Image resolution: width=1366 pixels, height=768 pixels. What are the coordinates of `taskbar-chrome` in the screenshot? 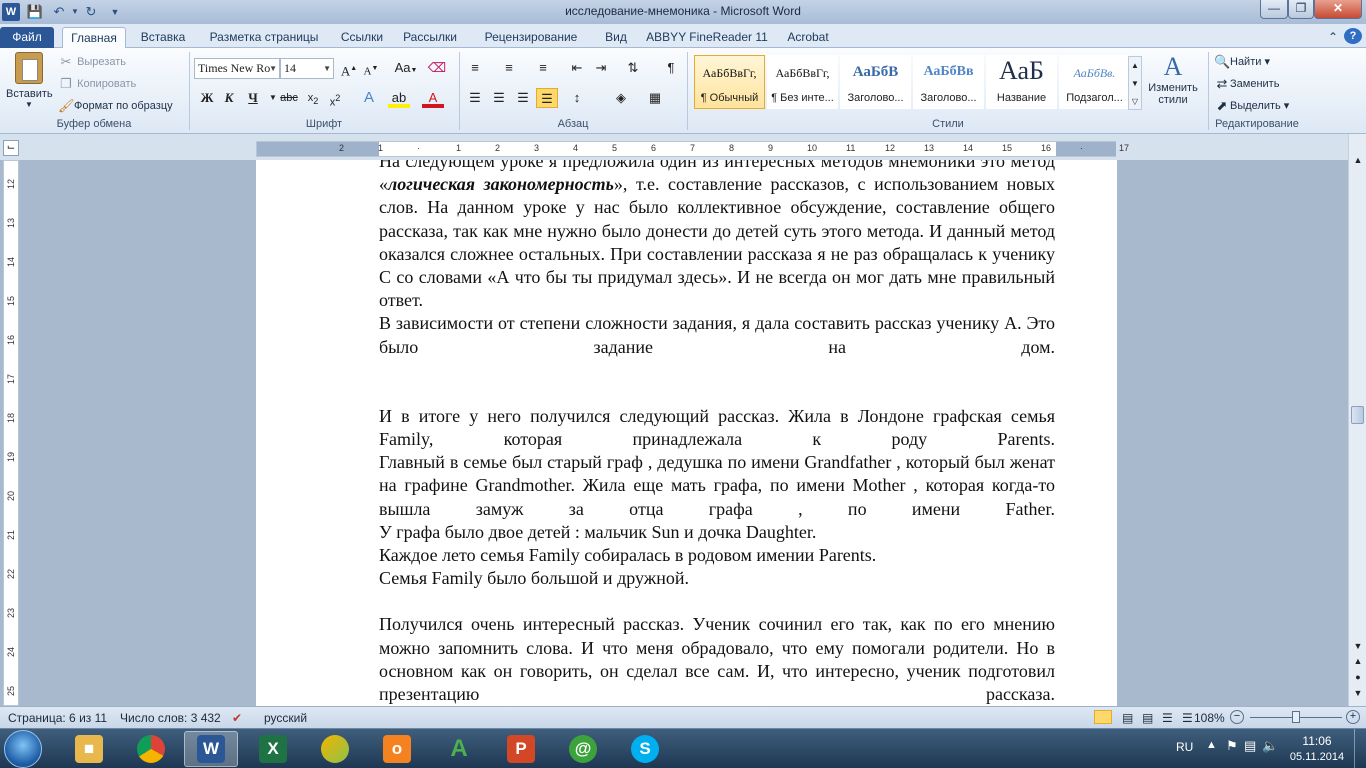 It's located at (151, 749).